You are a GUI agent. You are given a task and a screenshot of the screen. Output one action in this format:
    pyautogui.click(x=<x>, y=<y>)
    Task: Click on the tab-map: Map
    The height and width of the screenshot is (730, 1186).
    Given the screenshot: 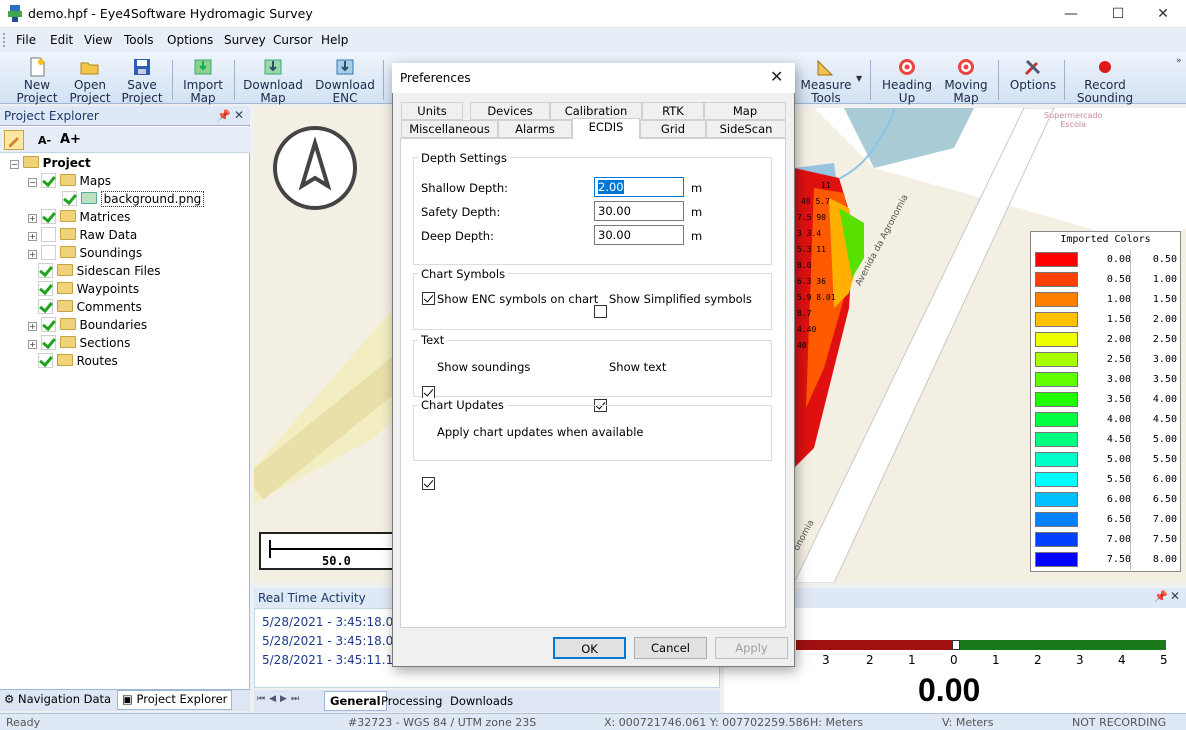 What is the action you would take?
    pyautogui.click(x=745, y=111)
    